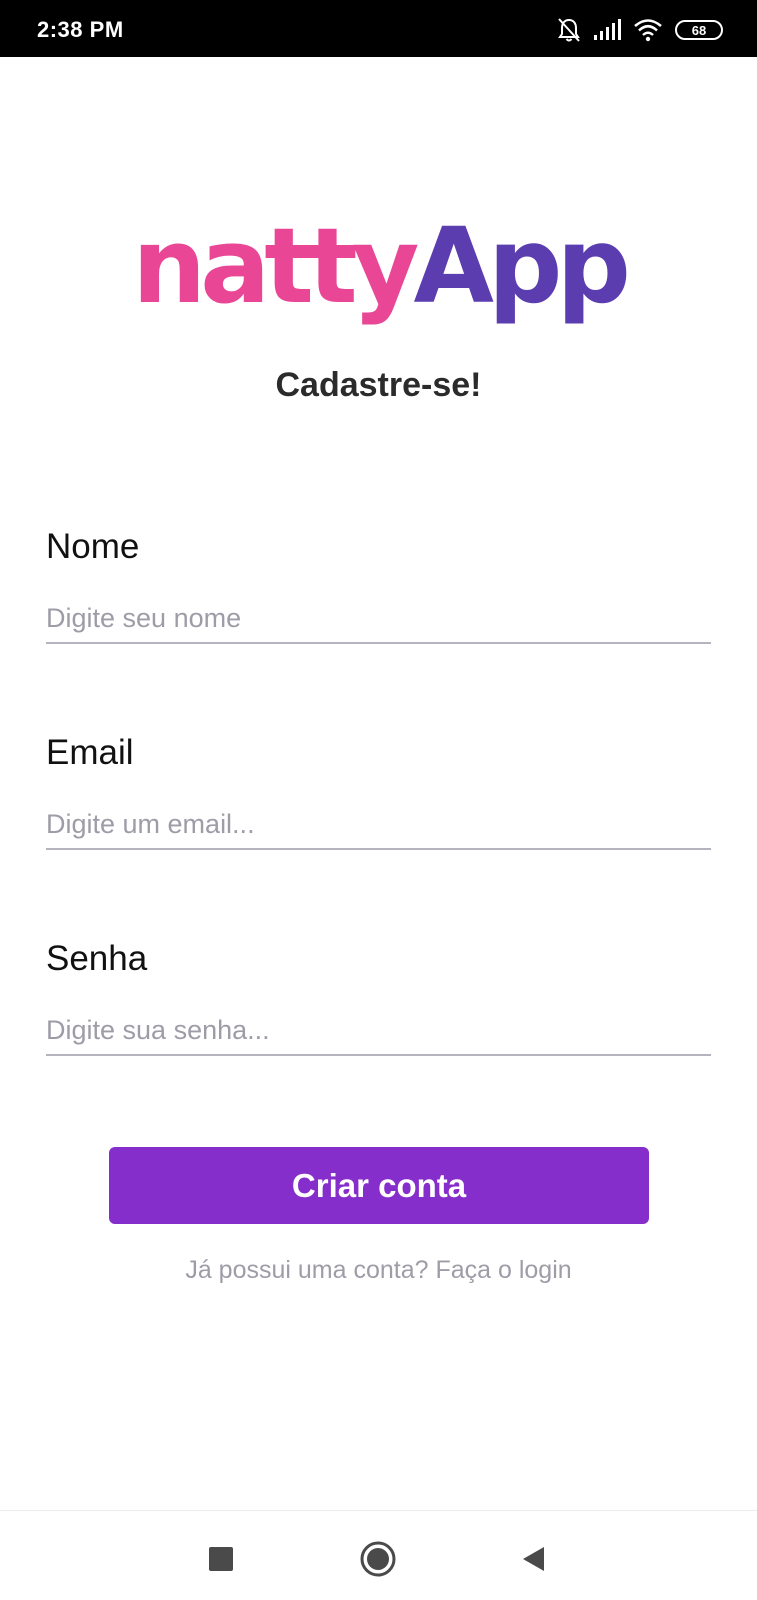 This screenshot has width=757, height=1600. I want to click on name-field-group: Nome, so click(378, 585).